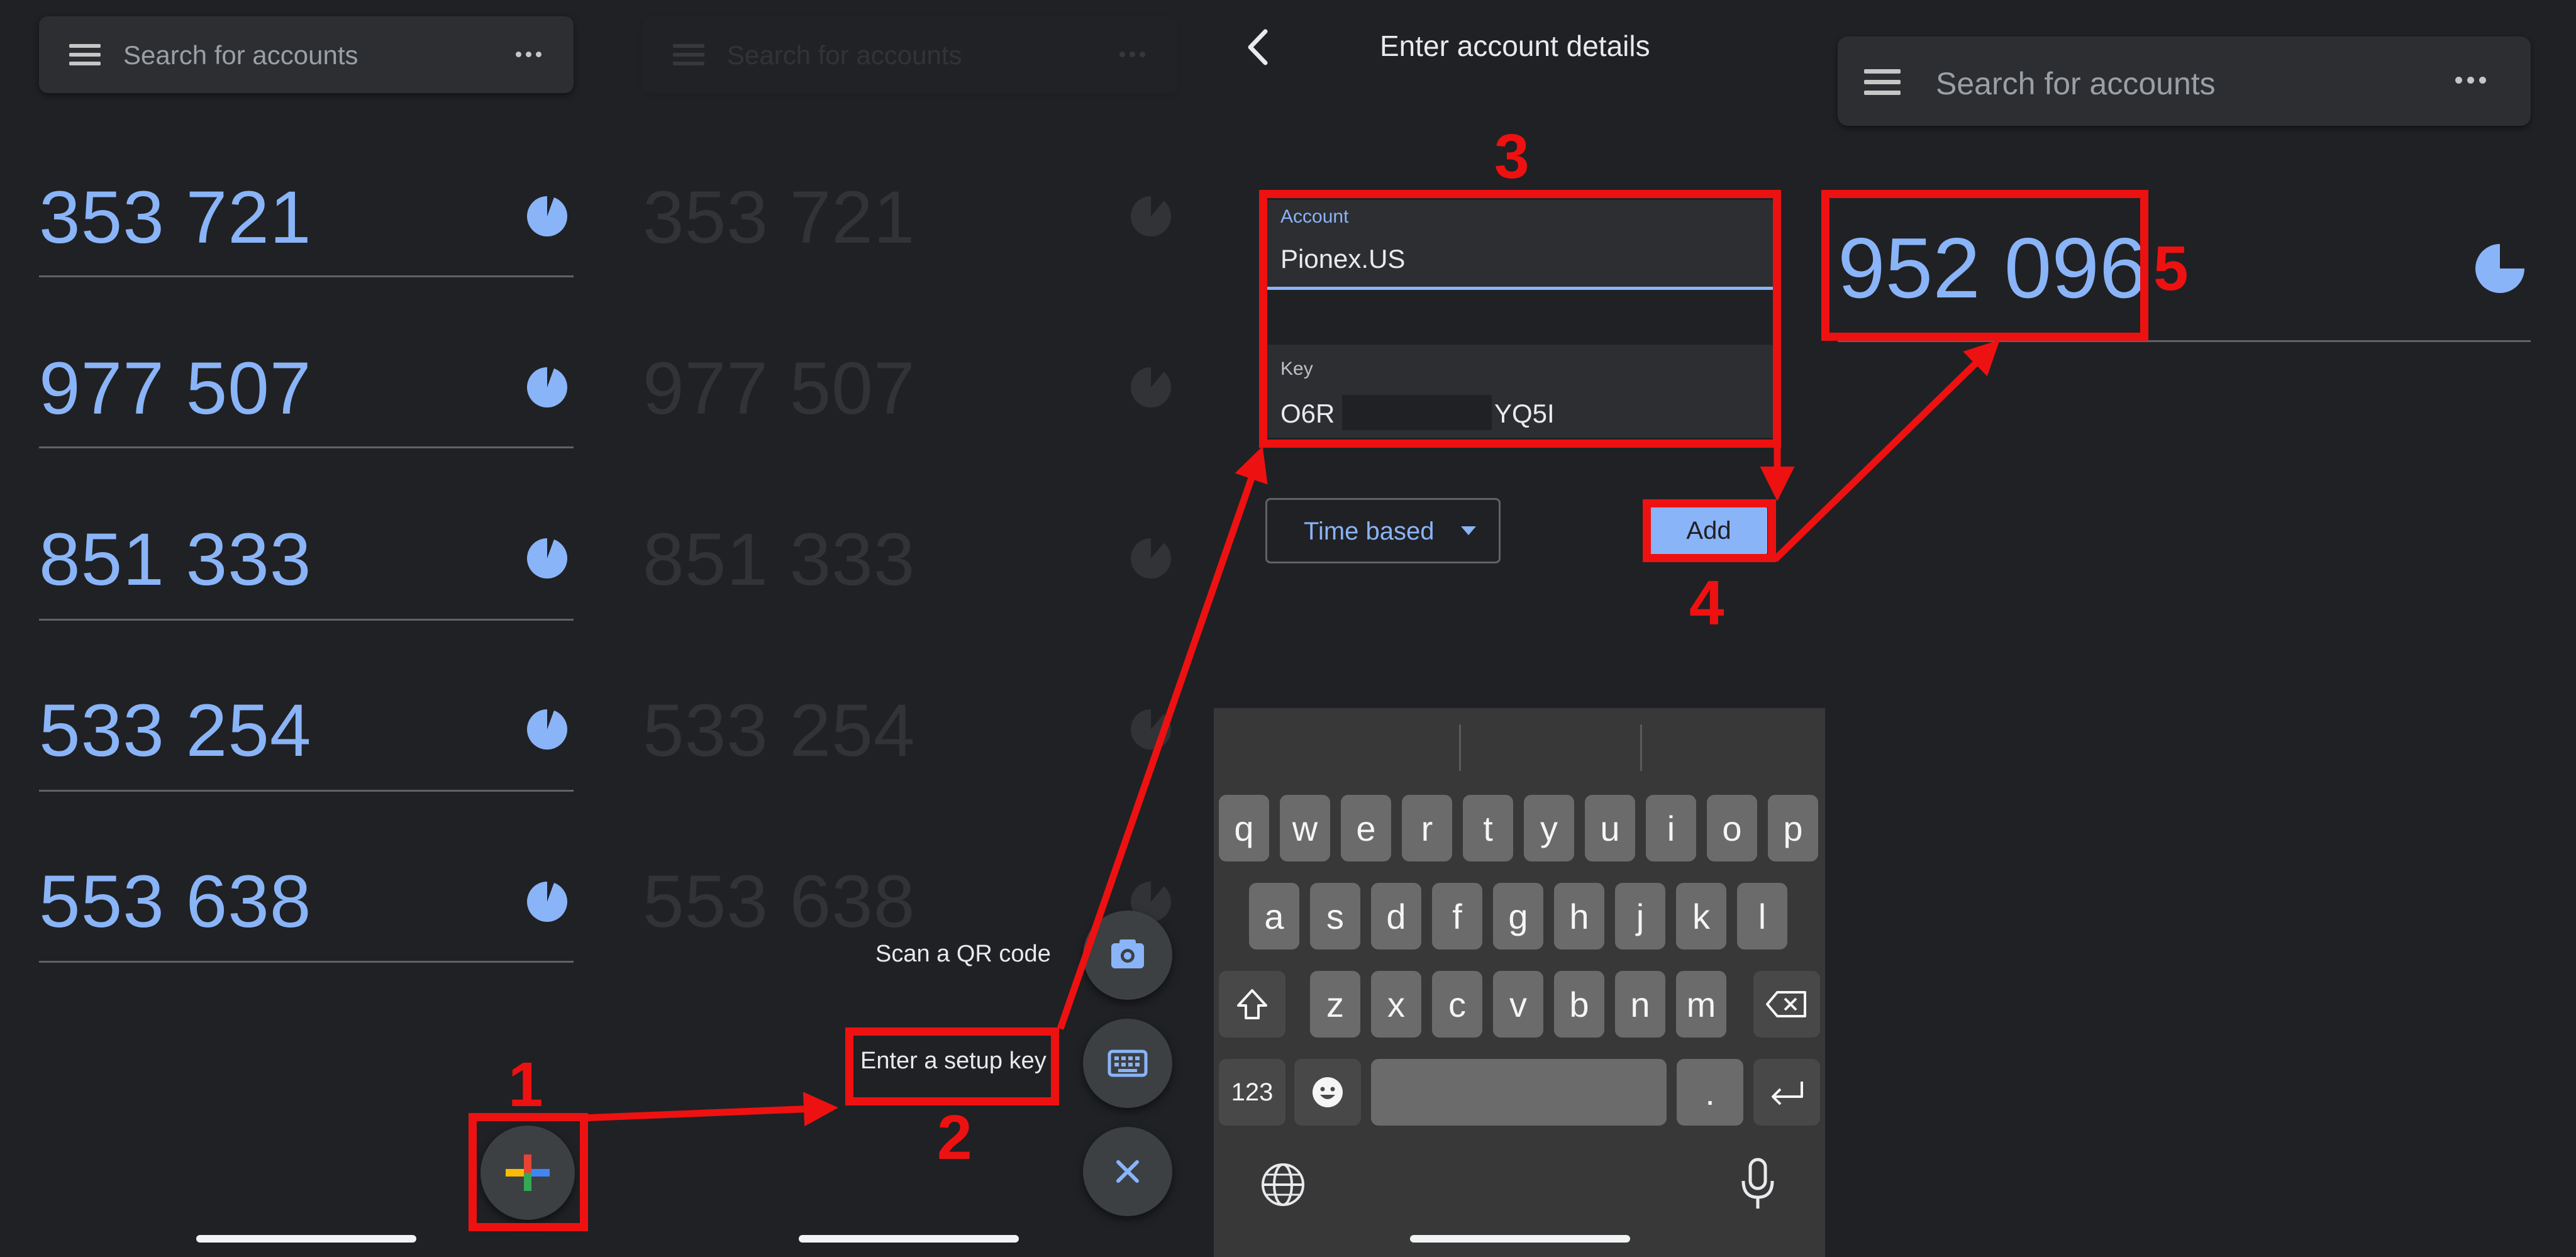 The width and height of the screenshot is (2576, 1257). I want to click on annotation-step-2: 2, so click(954, 1138).